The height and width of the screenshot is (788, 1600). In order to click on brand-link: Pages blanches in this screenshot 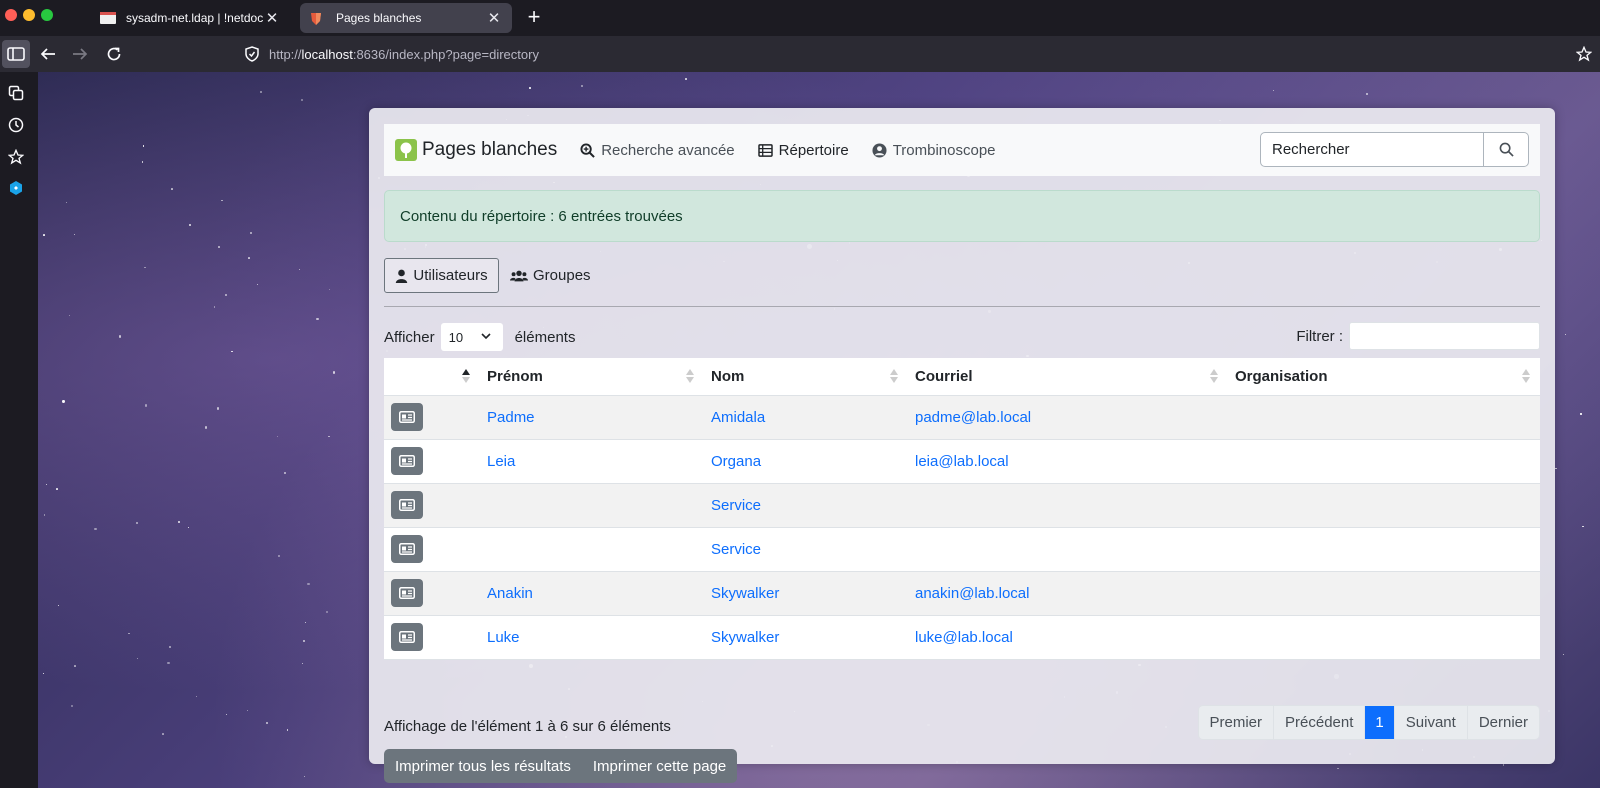, I will do `click(476, 150)`.